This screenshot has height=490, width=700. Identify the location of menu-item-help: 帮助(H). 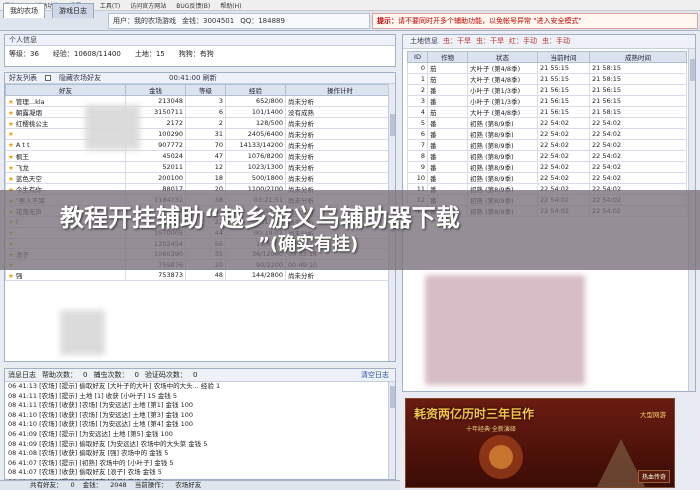
(230, 5).